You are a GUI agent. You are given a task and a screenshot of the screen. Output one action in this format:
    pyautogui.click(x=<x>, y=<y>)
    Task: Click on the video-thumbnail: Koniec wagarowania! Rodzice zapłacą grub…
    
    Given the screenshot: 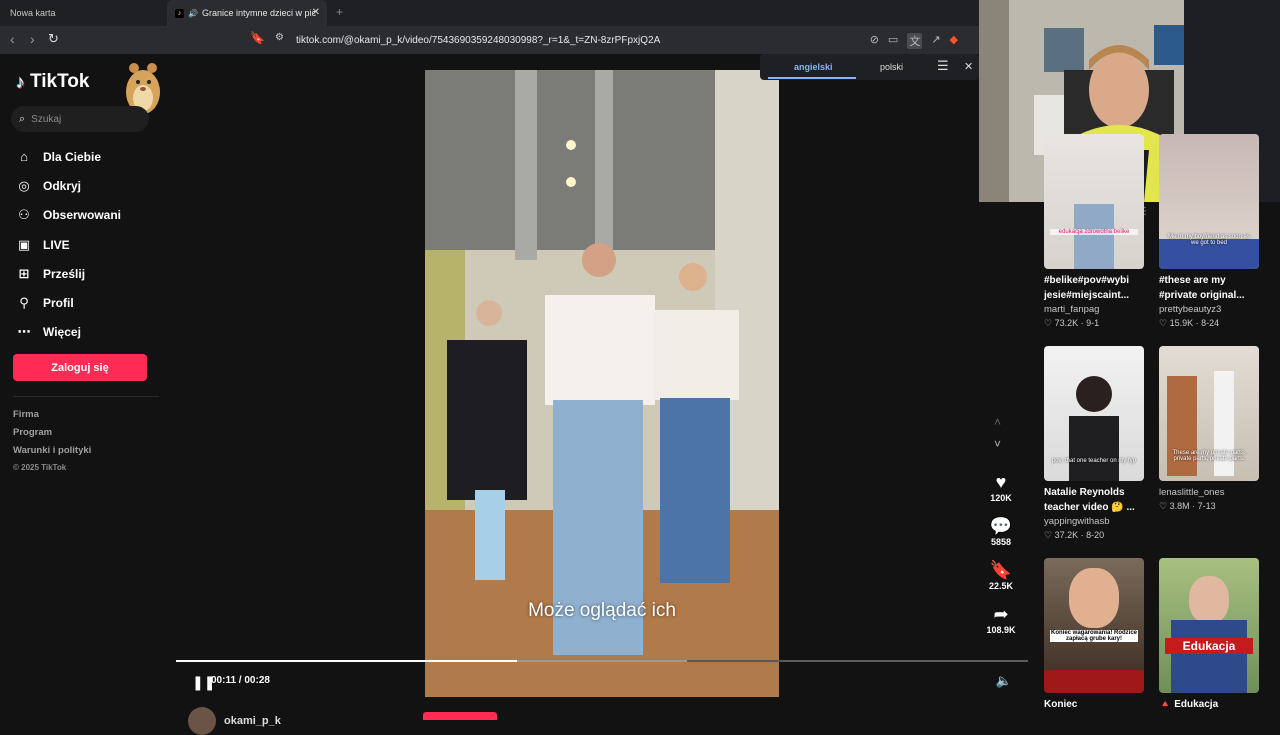 What is the action you would take?
    pyautogui.click(x=1094, y=625)
    